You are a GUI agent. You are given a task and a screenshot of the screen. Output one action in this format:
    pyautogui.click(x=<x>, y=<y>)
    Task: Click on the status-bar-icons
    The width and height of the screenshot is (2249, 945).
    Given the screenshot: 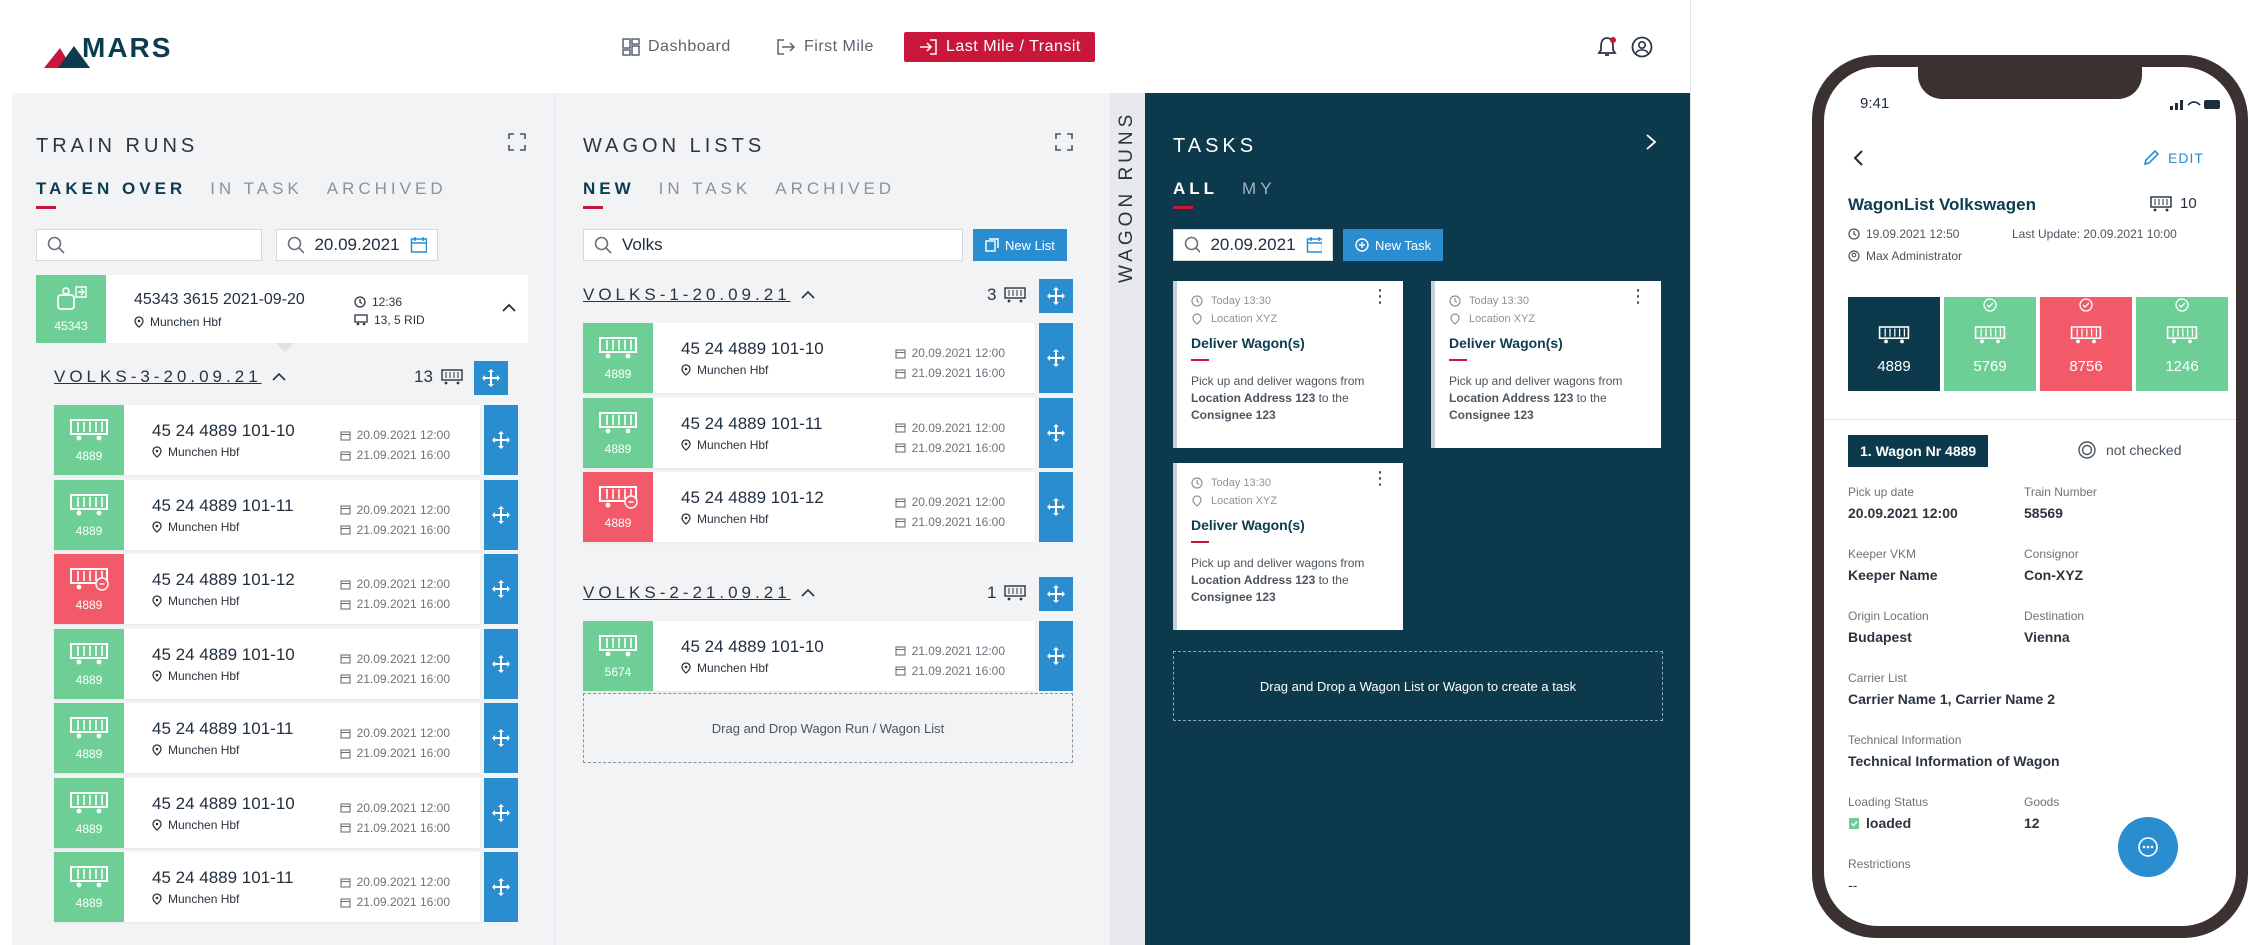 What is the action you would take?
    pyautogui.click(x=2195, y=105)
    